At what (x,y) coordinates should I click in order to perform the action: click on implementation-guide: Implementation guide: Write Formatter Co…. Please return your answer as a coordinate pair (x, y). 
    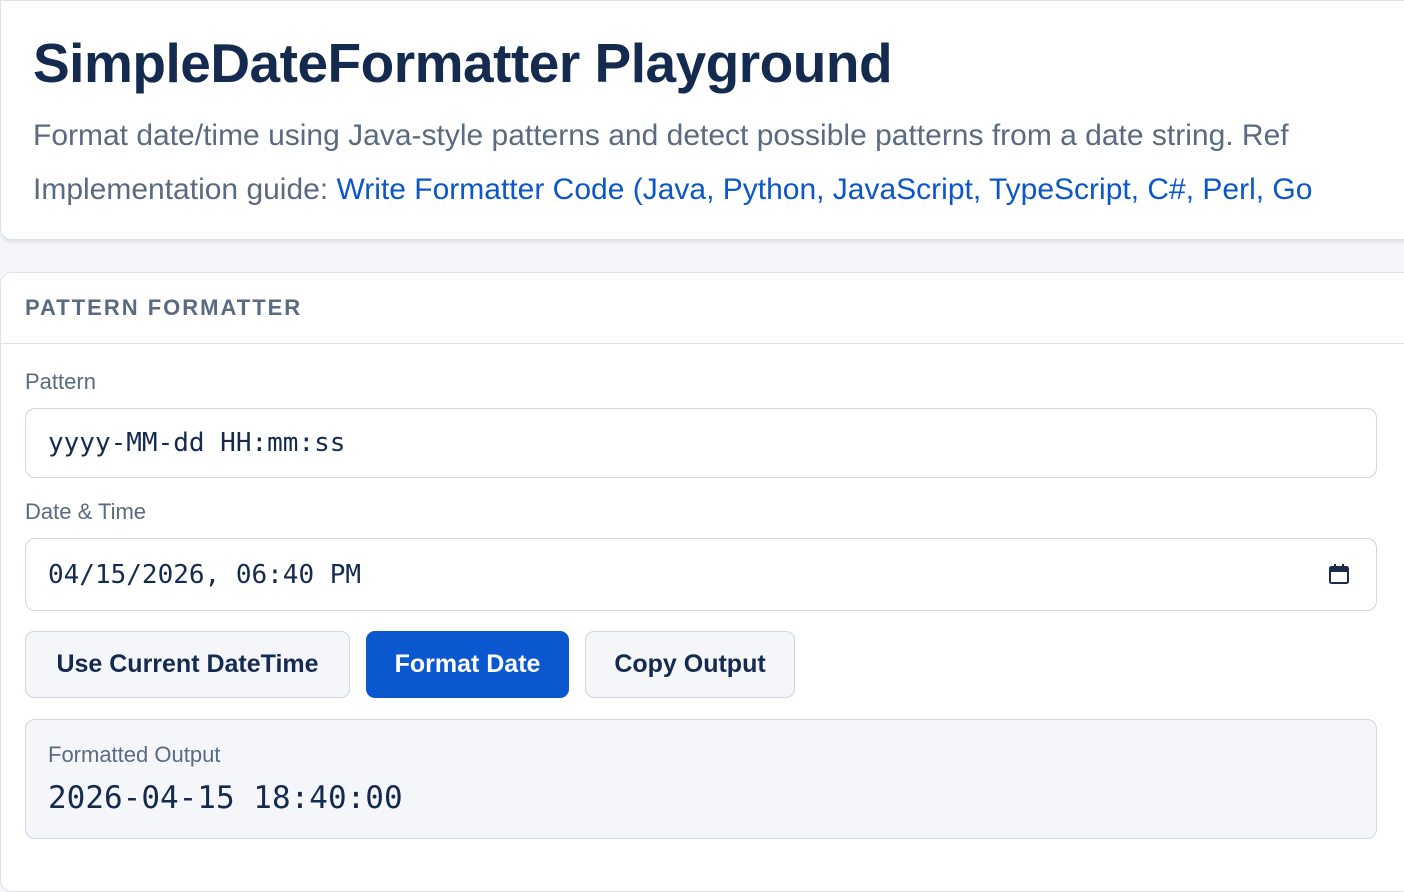
    Looking at the image, I should click on (672, 190).